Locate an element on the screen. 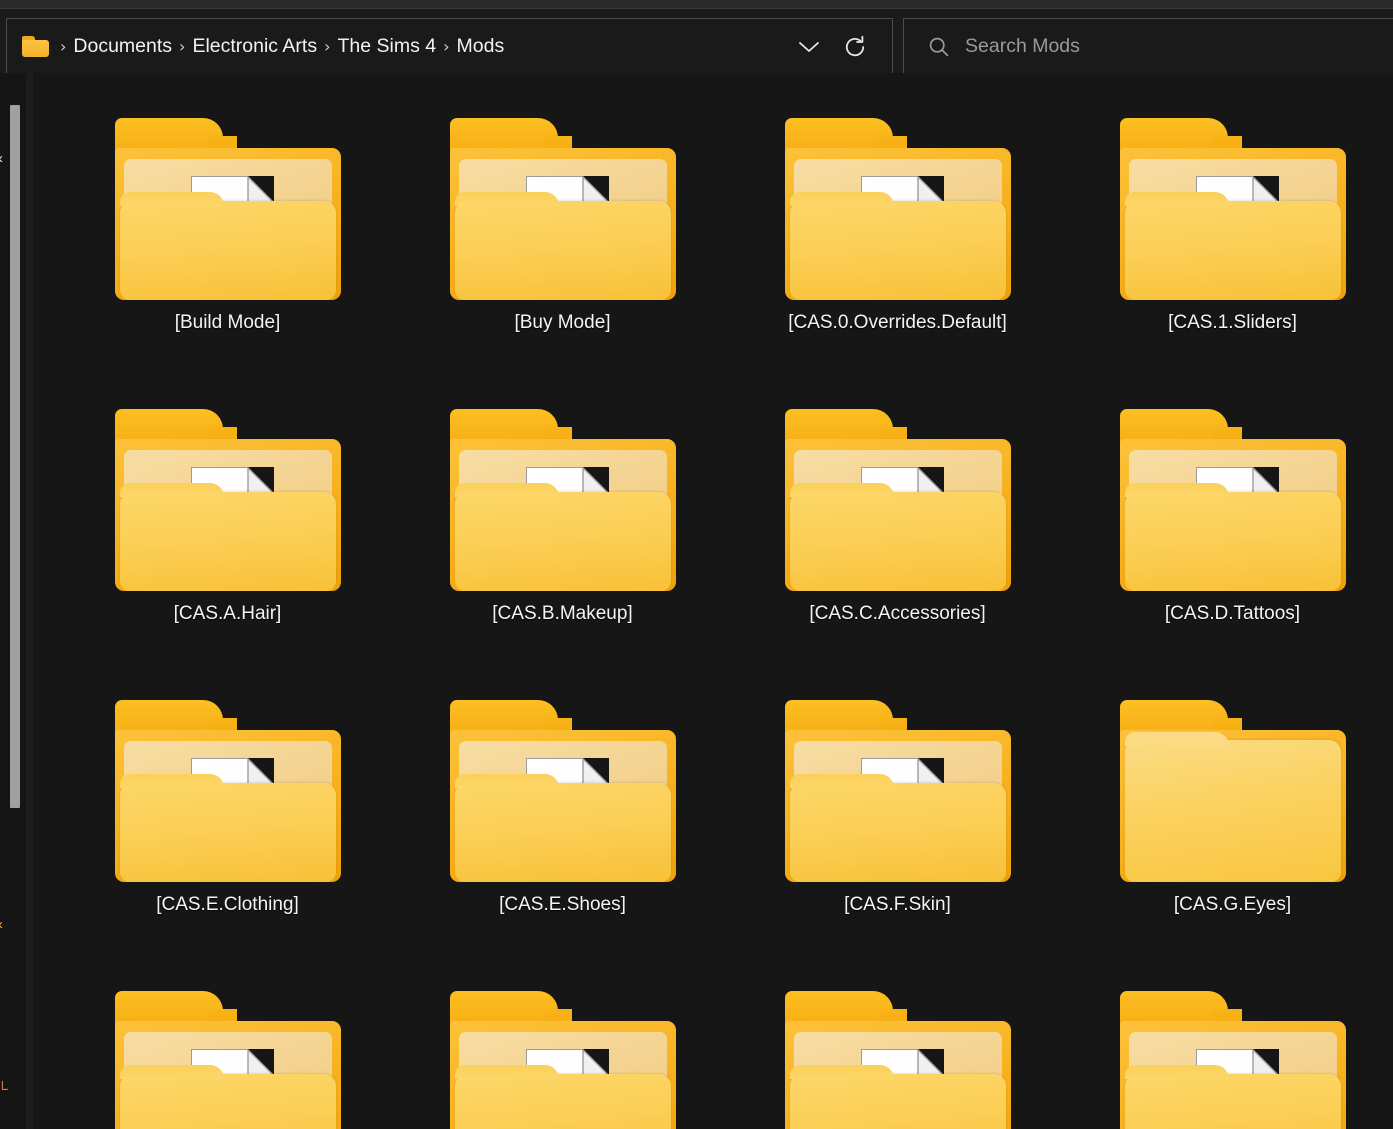 This screenshot has width=1393, height=1129. file-tile: [CAS.1.Sliders] is located at coordinates (1229, 218).